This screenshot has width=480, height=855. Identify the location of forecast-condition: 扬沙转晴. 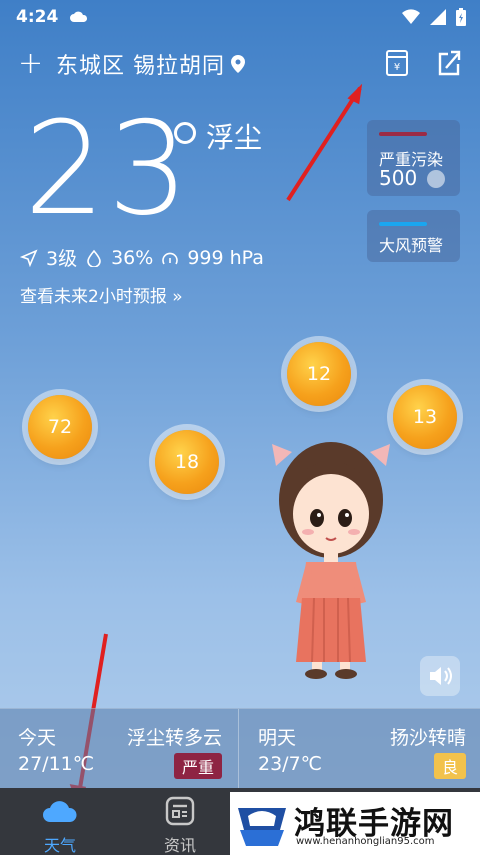
(427, 738).